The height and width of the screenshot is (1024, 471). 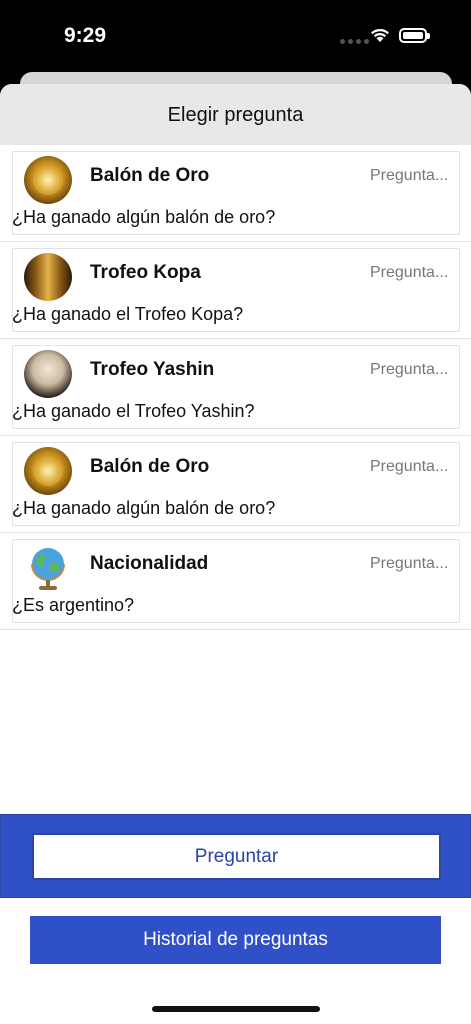 I want to click on question-text: ¿Es argentino?, so click(x=73, y=605).